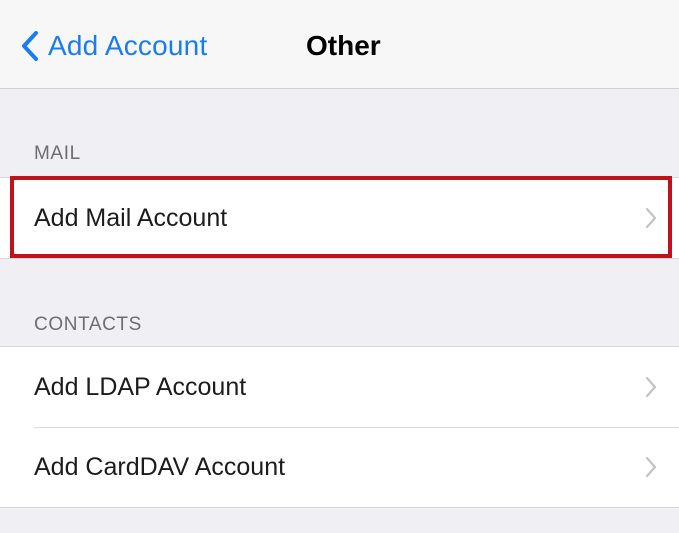 The width and height of the screenshot is (679, 533). I want to click on list-item-label: Add LDAP Account, so click(140, 386).